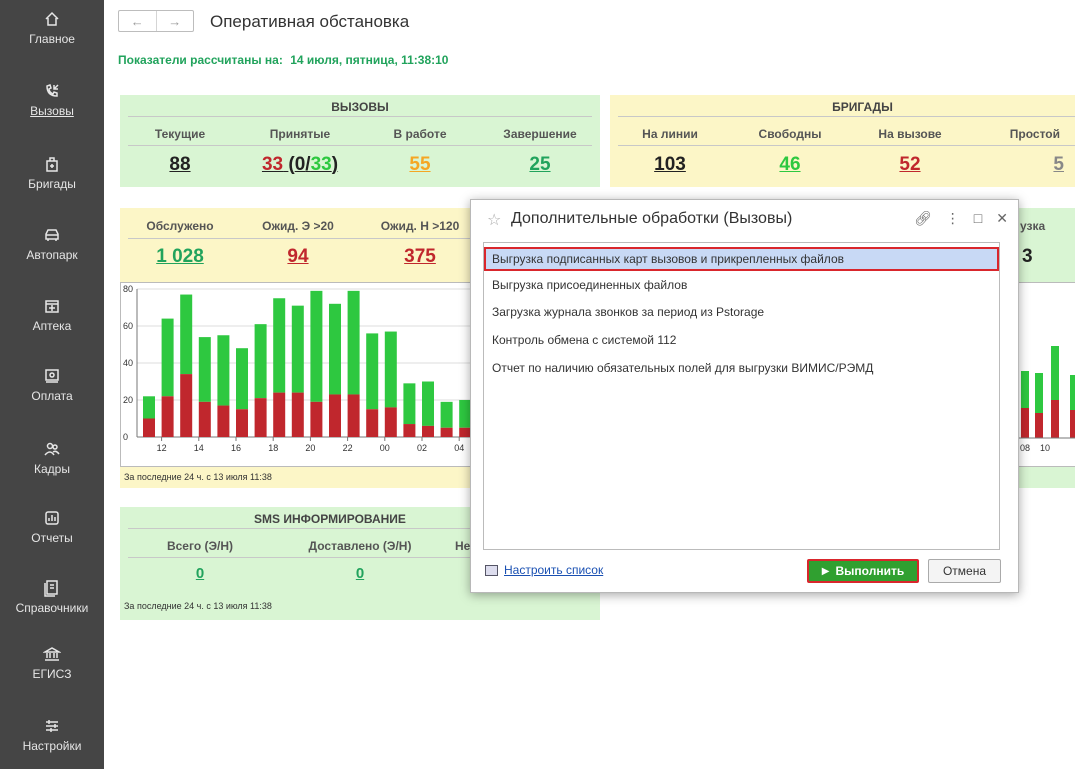 This screenshot has width=1075, height=777. I want to click on sidebar-item-brigades: Бригады, so click(52, 185).